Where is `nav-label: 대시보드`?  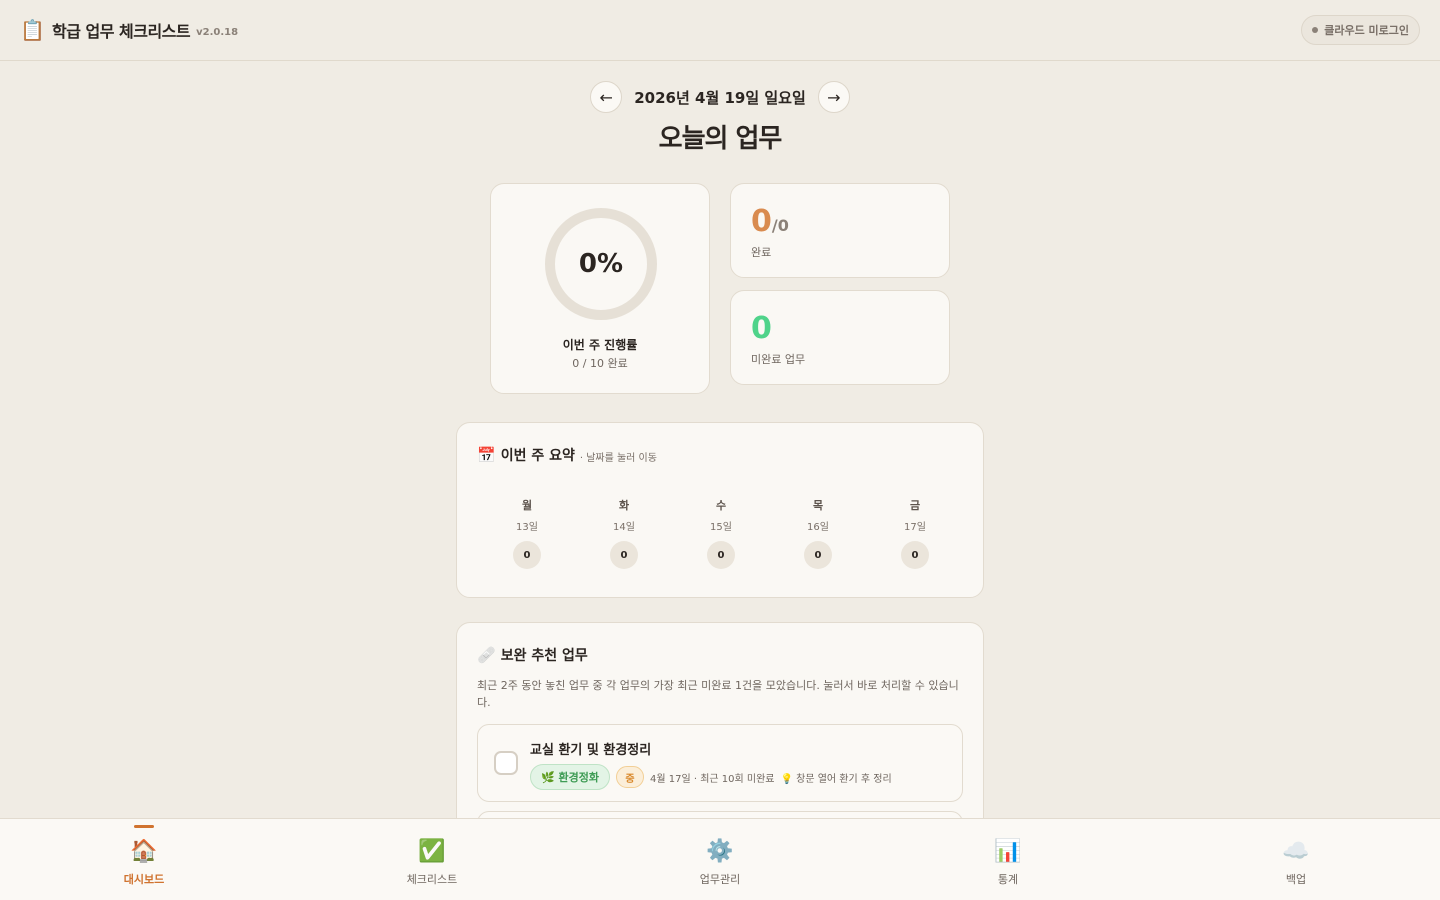 nav-label: 대시보드 is located at coordinates (144, 879).